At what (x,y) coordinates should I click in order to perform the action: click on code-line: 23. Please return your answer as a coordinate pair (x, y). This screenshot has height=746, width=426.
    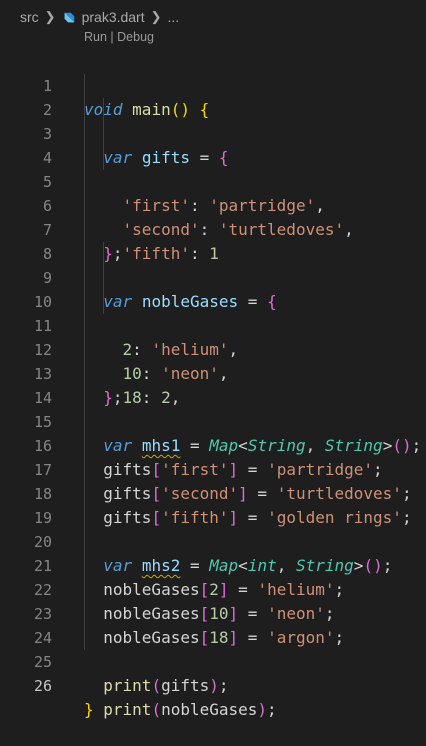
    Looking at the image, I should click on (213, 600).